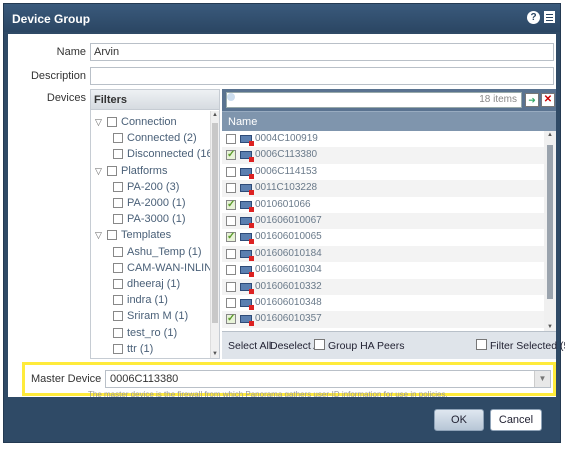  What do you see at coordinates (161, 349) in the screenshot?
I see `filter-item: ttr (1)` at bounding box center [161, 349].